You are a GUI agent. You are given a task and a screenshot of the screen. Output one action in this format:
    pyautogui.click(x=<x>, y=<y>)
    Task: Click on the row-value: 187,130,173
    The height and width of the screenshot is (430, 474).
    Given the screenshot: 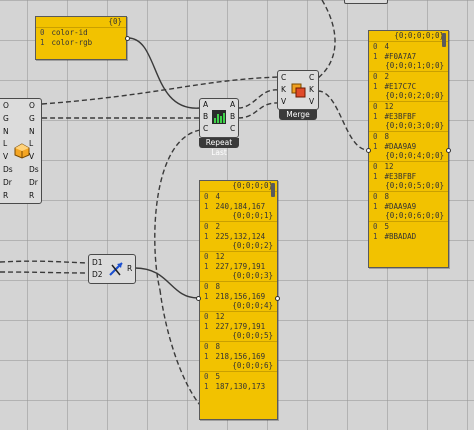 What is the action you would take?
    pyautogui.click(x=240, y=386)
    